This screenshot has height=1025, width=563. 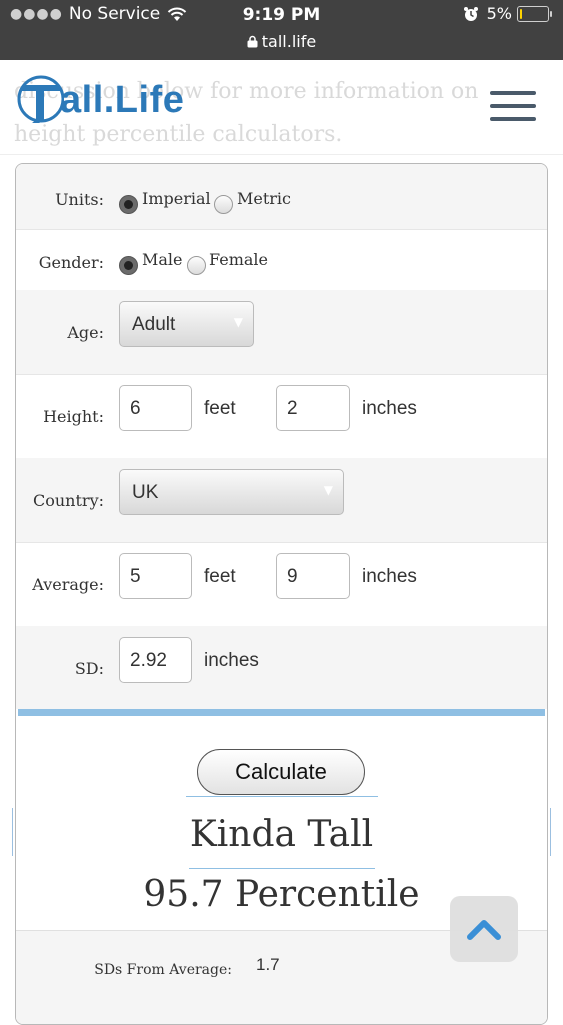 What do you see at coordinates (281, 667) in the screenshot?
I see `sd-row: SD: 2.92 inches` at bounding box center [281, 667].